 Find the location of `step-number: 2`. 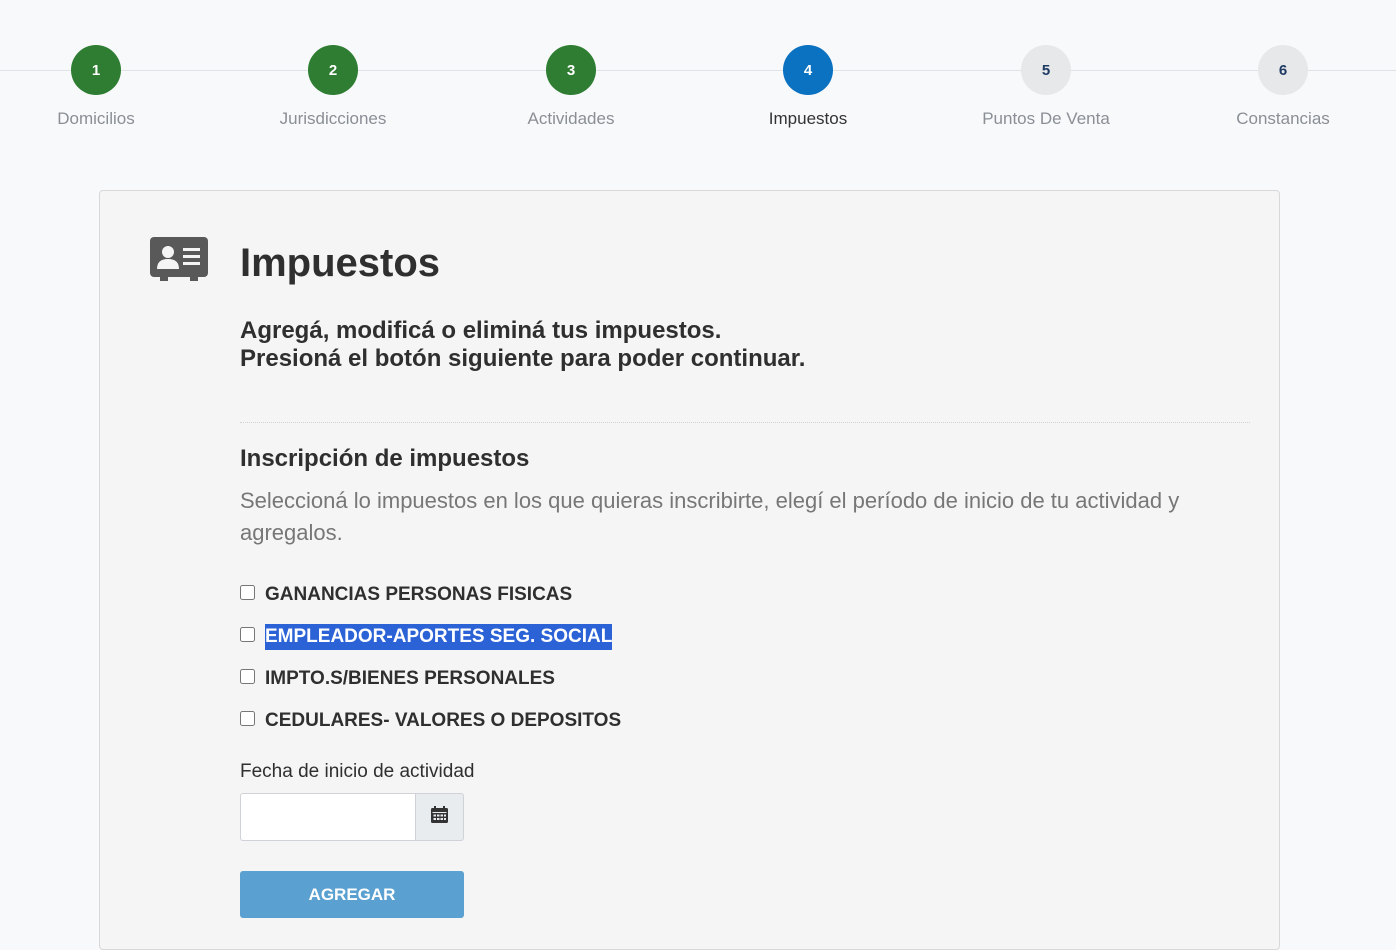

step-number: 2 is located at coordinates (333, 70).